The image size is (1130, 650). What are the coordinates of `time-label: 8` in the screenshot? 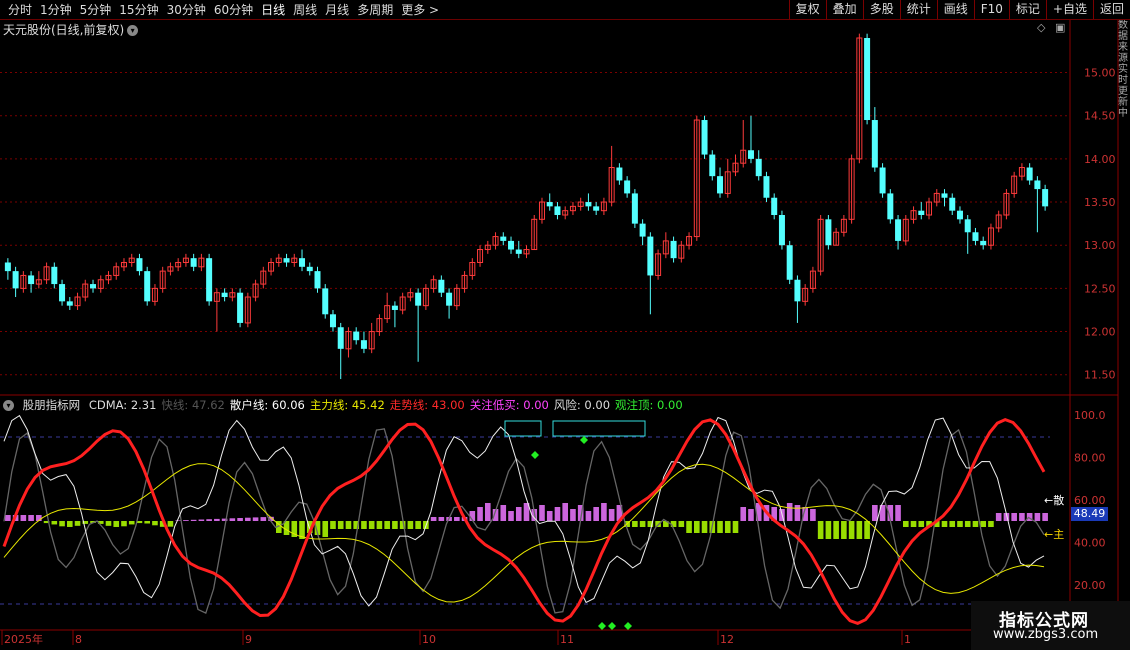 It's located at (78, 639).